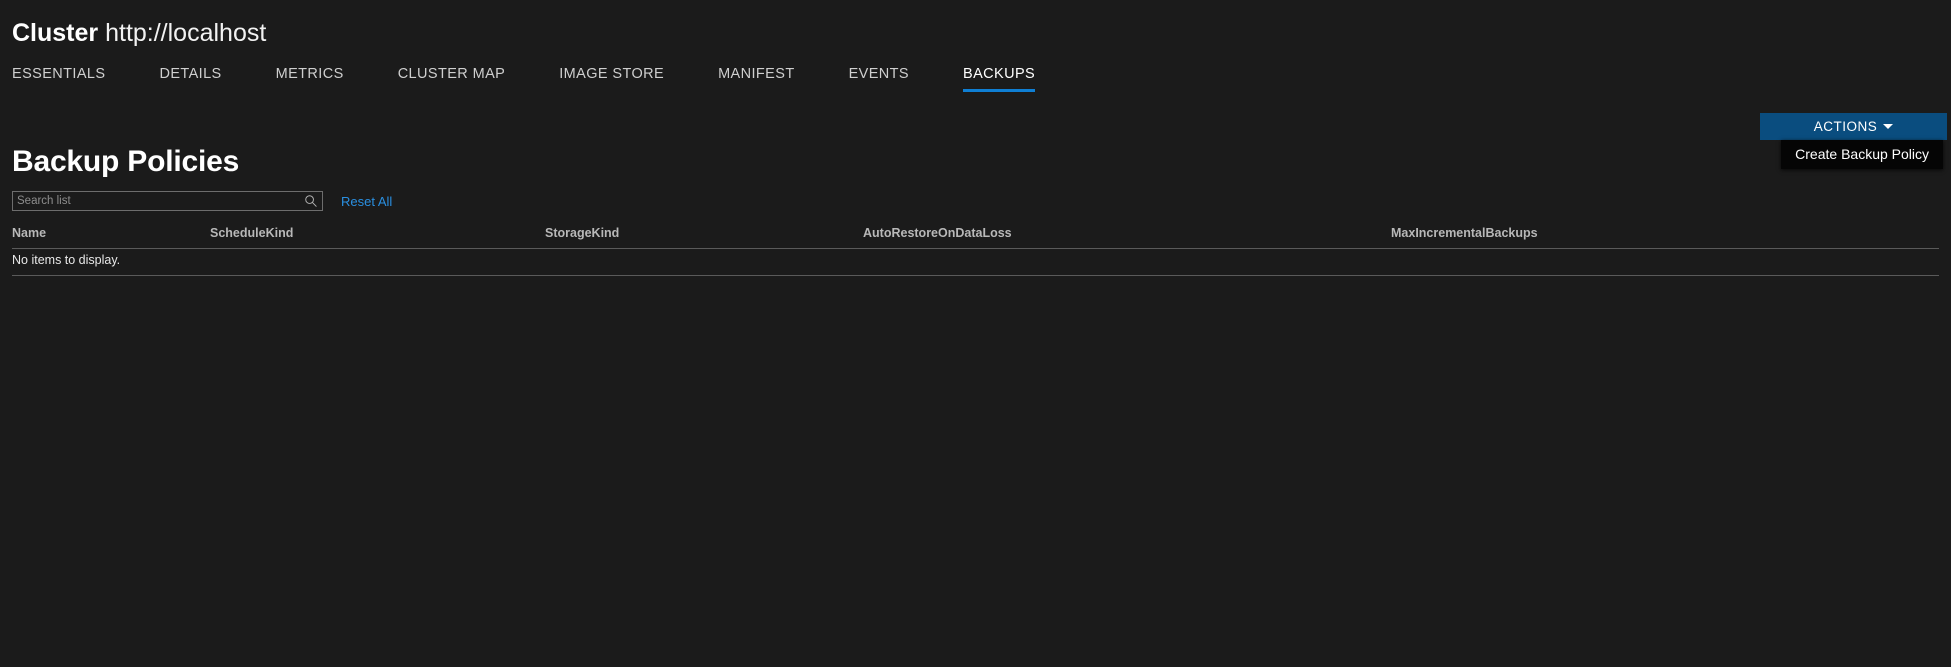  What do you see at coordinates (756, 79) in the screenshot?
I see `tab-manifest: MANIFEST` at bounding box center [756, 79].